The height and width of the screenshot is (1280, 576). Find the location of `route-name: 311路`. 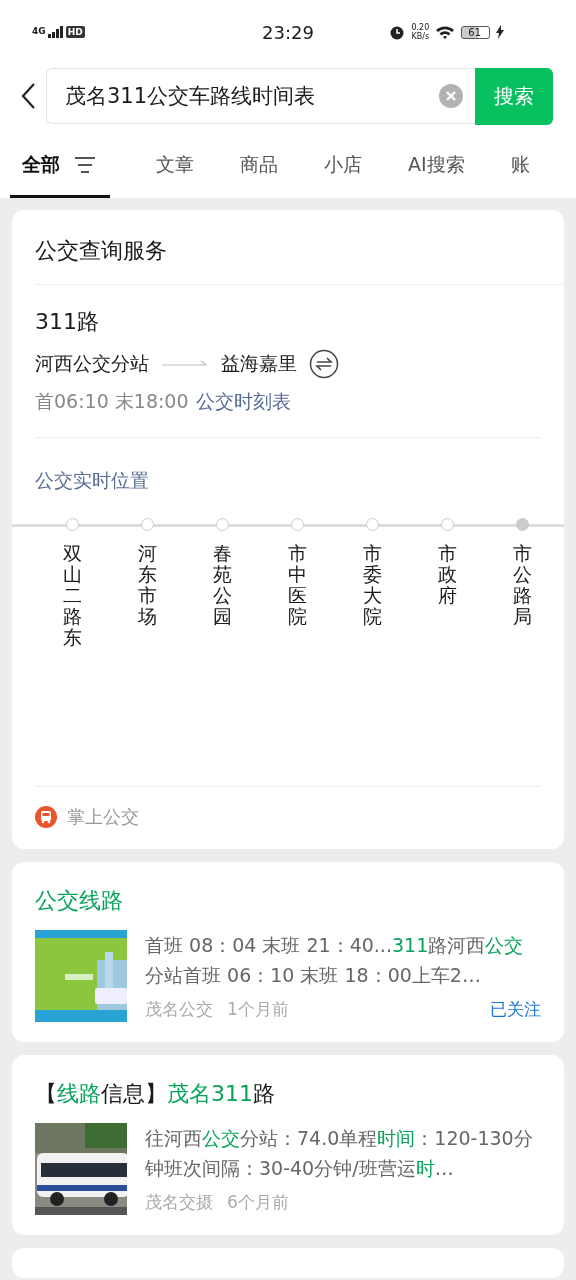

route-name: 311路 is located at coordinates (67, 322).